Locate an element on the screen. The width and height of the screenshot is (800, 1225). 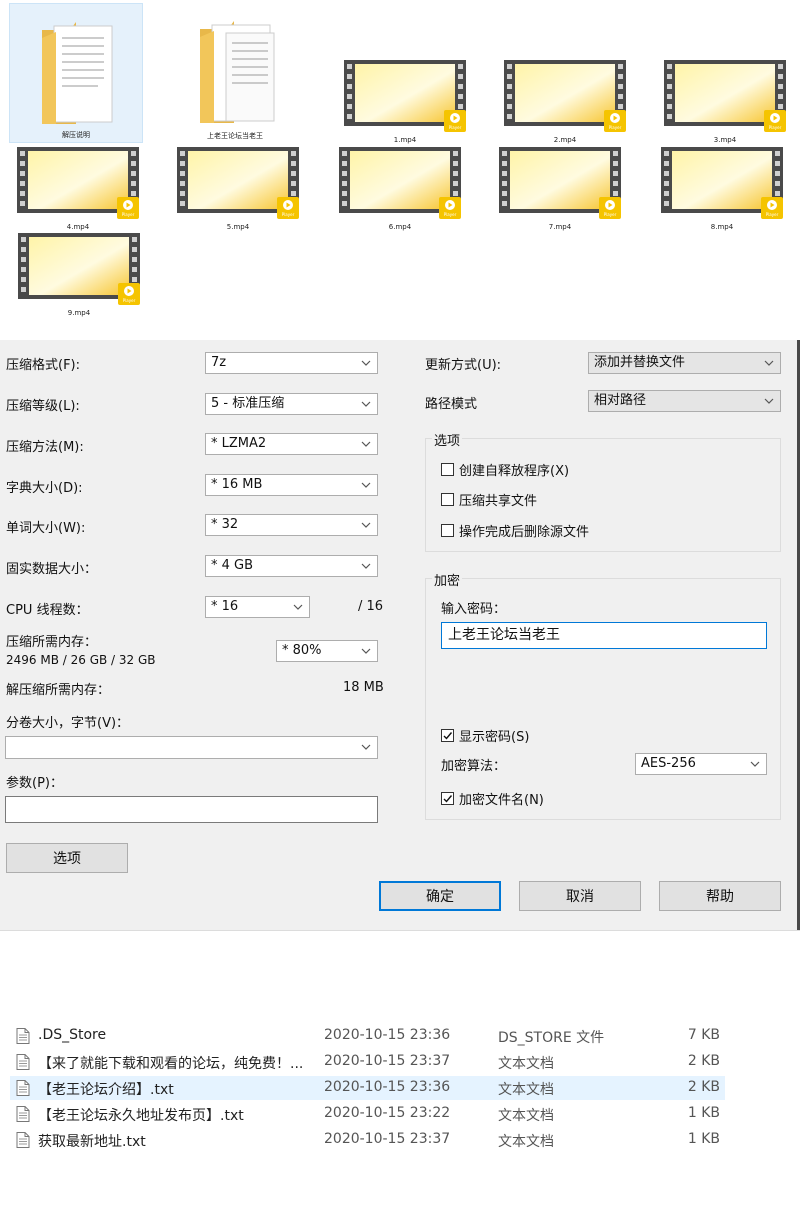
encrypt-filenames-checkbox: 加密文件名(N) is located at coordinates (492, 798).